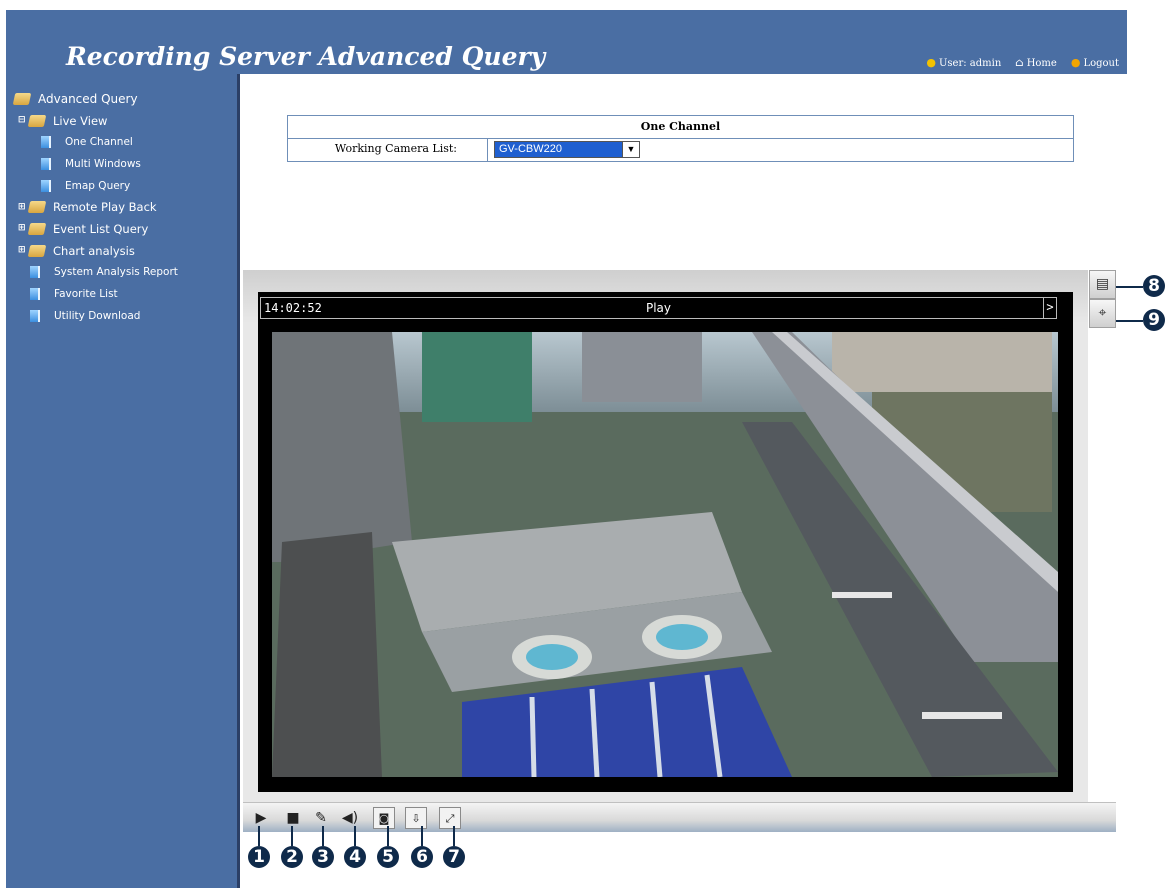  I want to click on camera-icon: ◙, so click(384, 818).